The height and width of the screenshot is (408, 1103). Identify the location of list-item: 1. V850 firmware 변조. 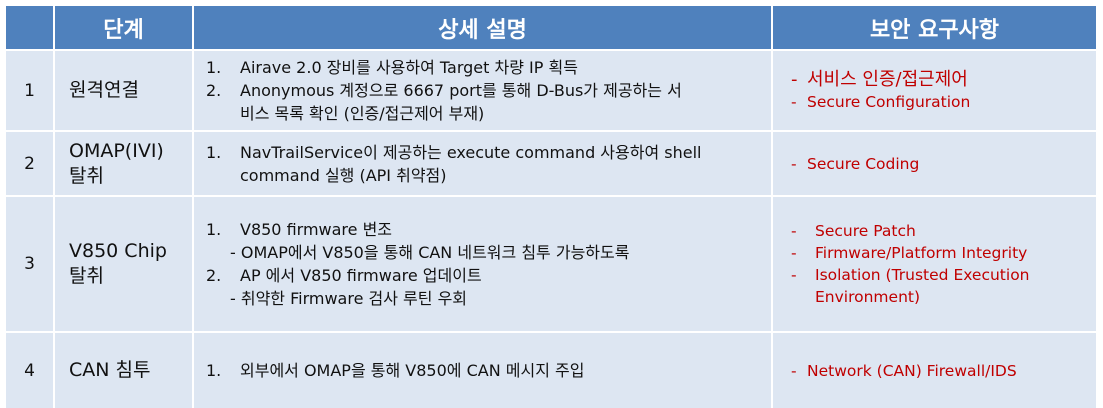
(299, 229).